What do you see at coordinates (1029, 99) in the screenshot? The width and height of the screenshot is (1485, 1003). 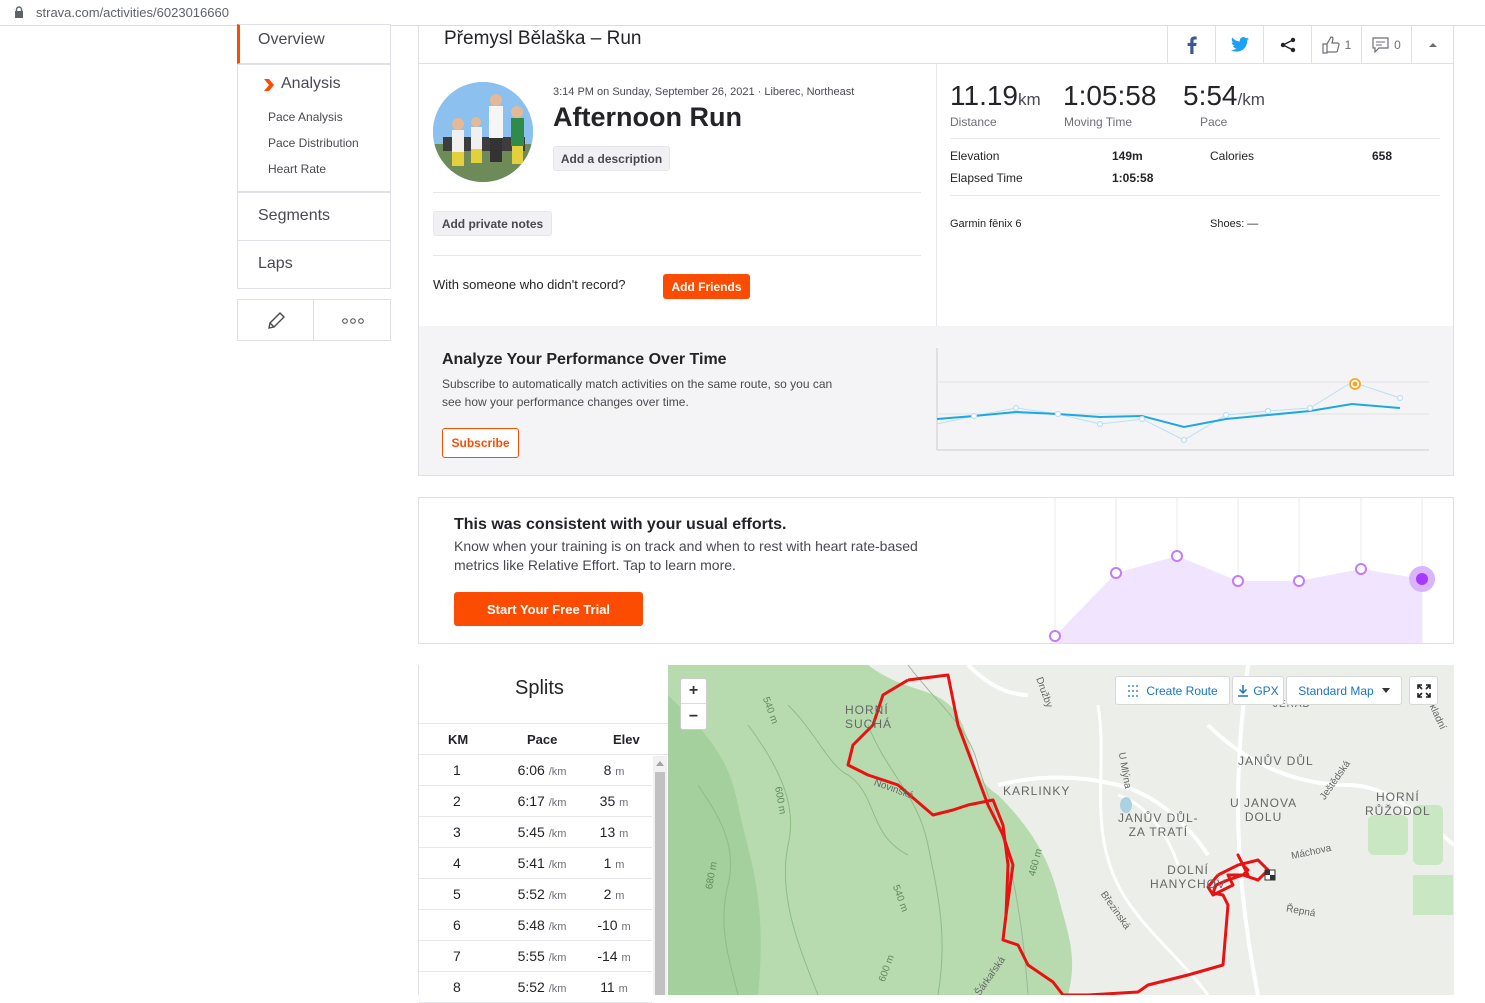 I see `distance-unit: km` at bounding box center [1029, 99].